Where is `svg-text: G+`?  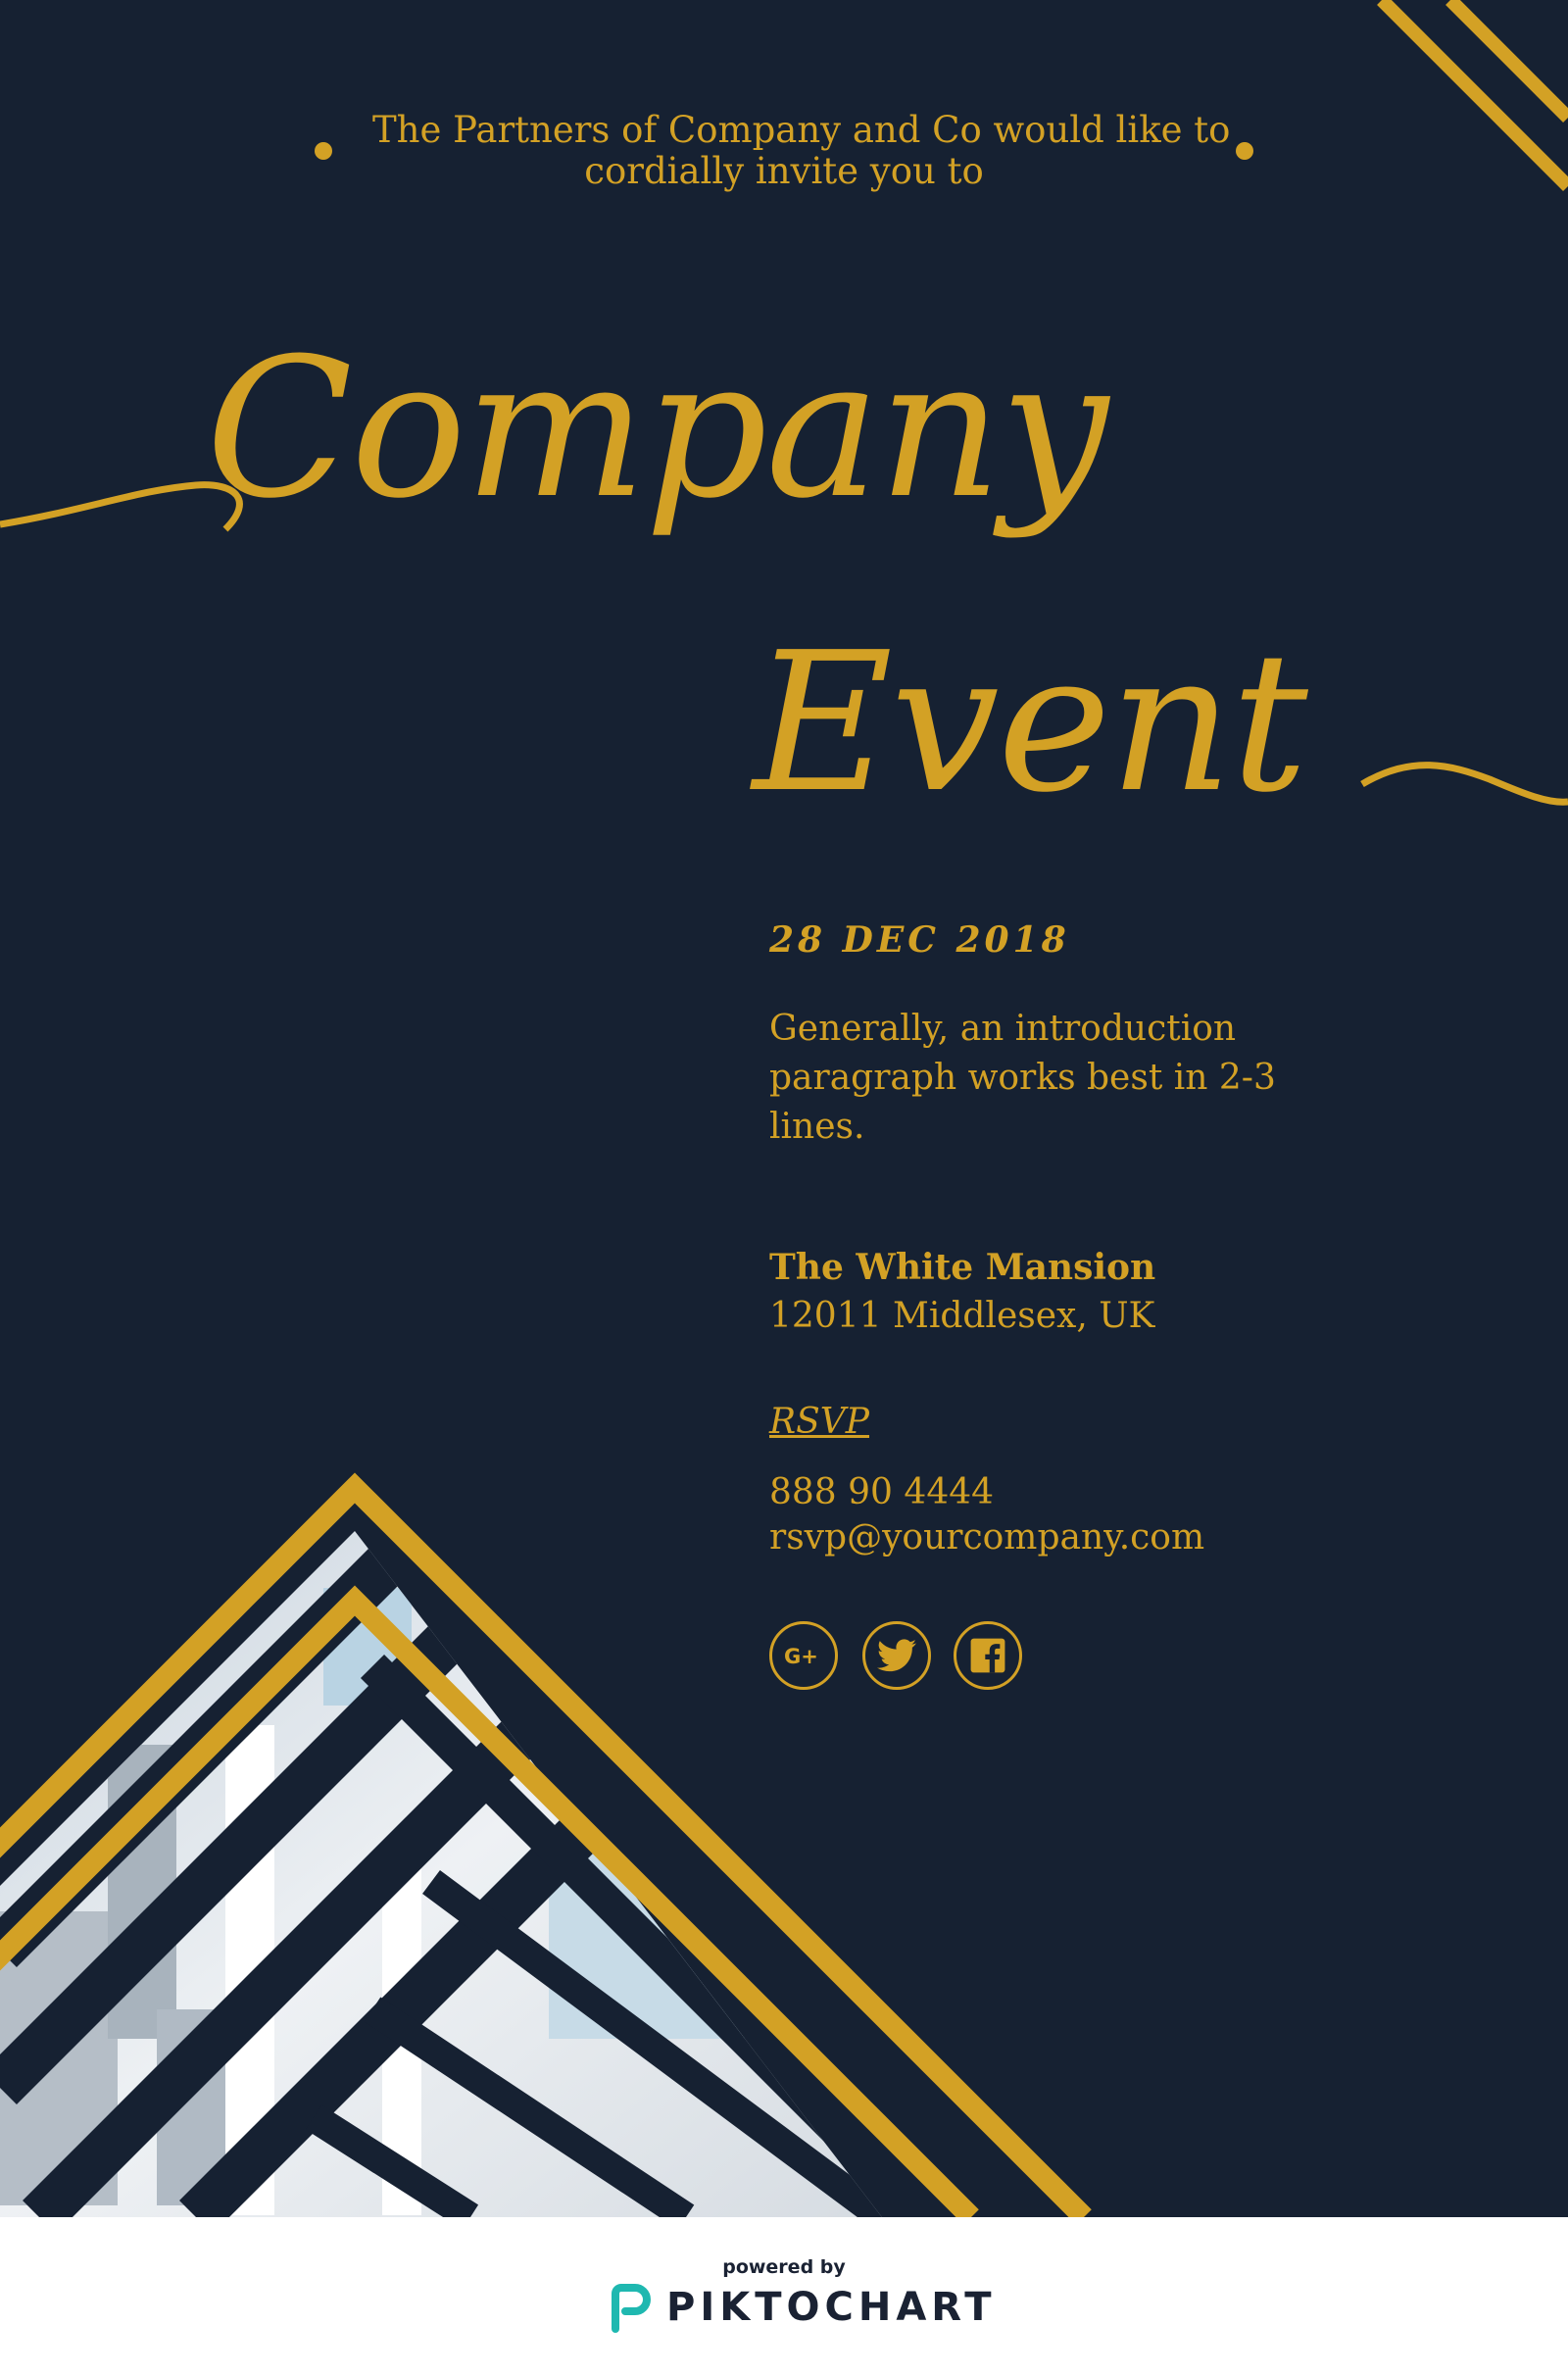
svg-text: G+ is located at coordinates (801, 1656).